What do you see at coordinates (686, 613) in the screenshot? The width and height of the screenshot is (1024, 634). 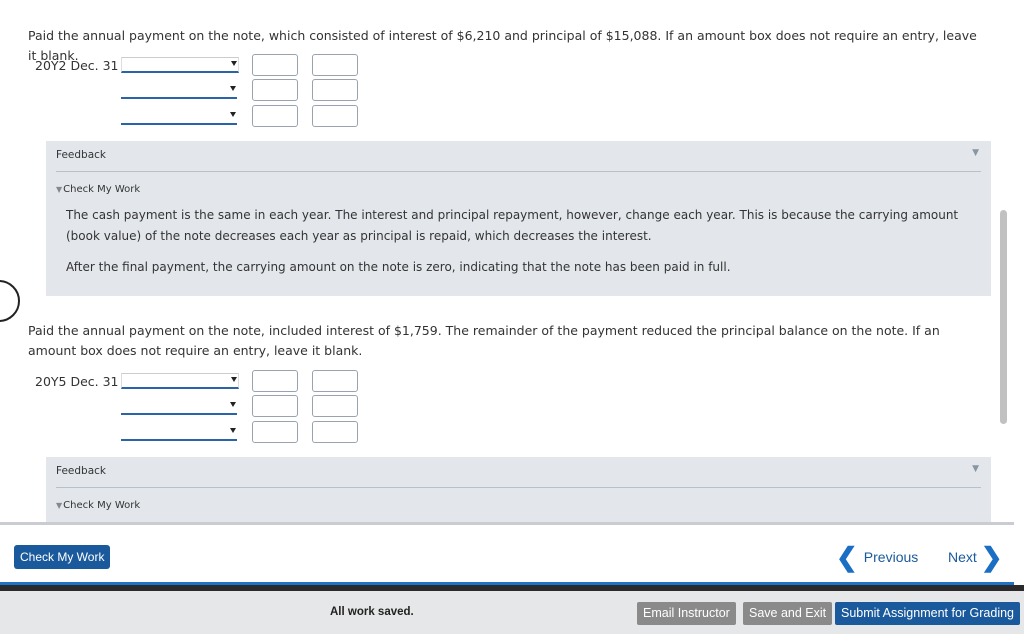 I see `email-instructor-button: Email Instructor` at bounding box center [686, 613].